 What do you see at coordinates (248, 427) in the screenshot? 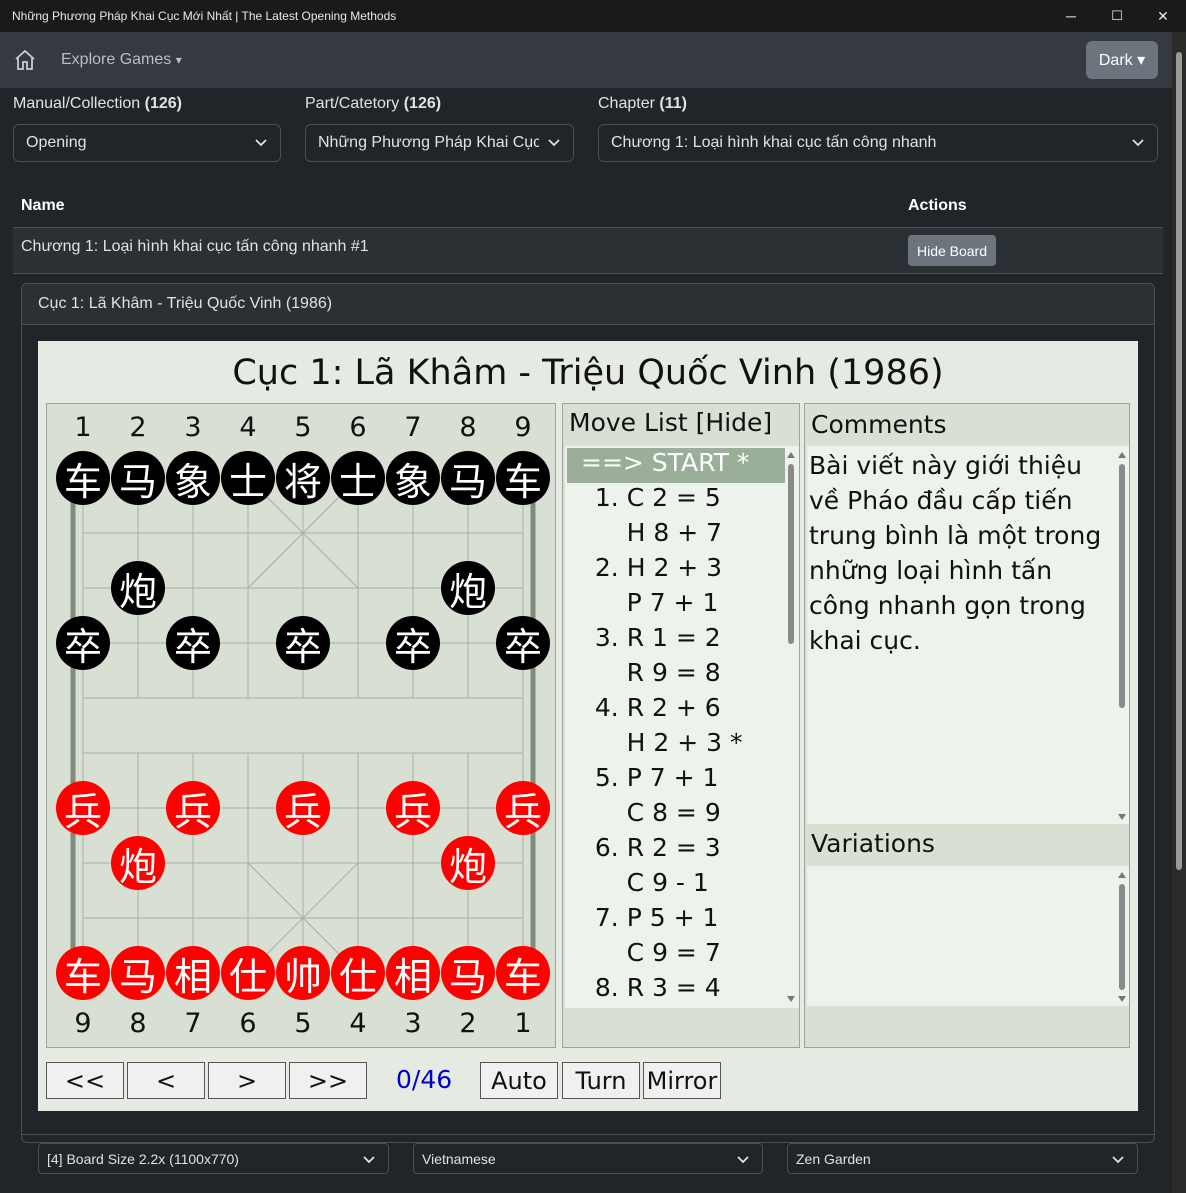
I see `column-number: 4` at bounding box center [248, 427].